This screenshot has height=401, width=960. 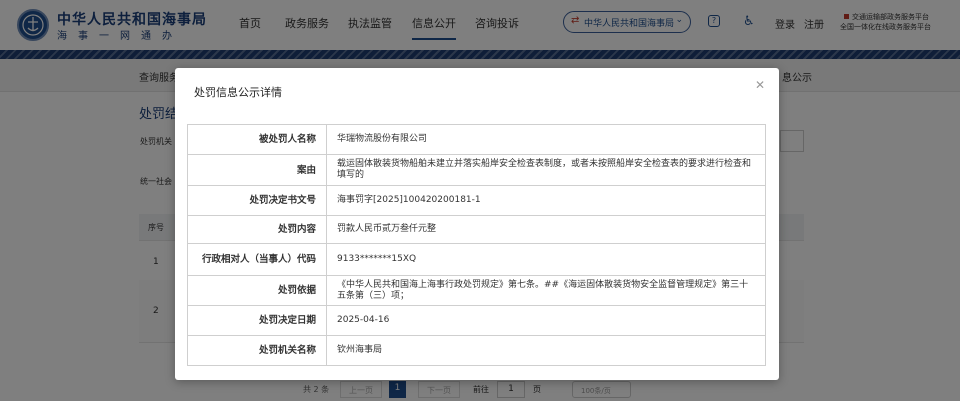 What do you see at coordinates (546, 200) in the screenshot?
I see `detail-value: 海事罚字[2025]100420200181-1` at bounding box center [546, 200].